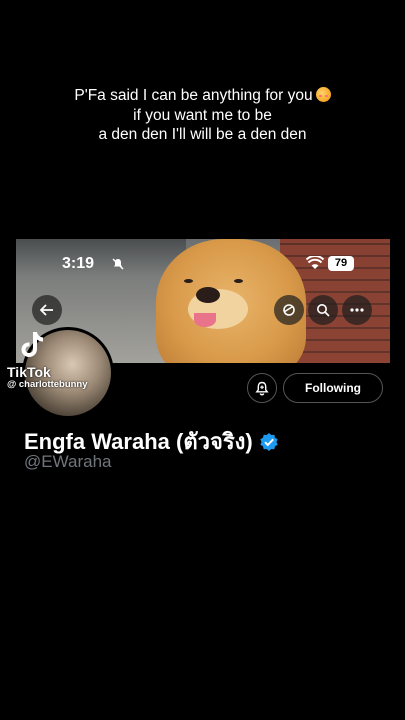 Image resolution: width=405 pixels, height=720 pixels. I want to click on profile-handle: @EWaraha, so click(68, 461).